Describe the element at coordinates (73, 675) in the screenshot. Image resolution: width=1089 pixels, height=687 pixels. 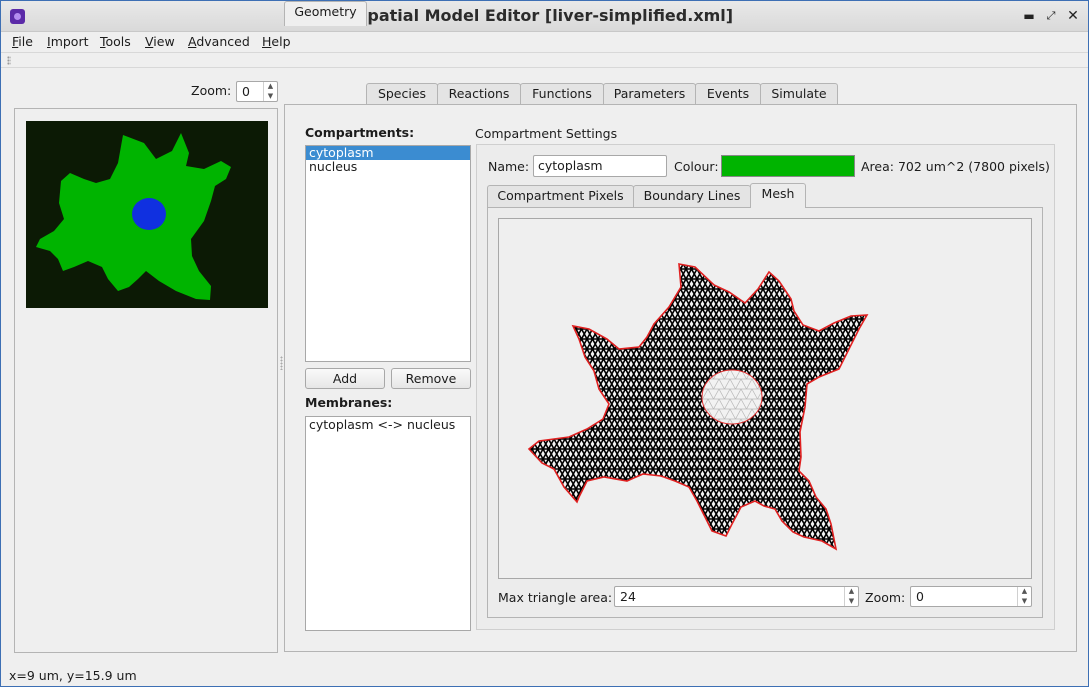
I see `status-bar-text: x=9 um, y=15.9 um` at that location.